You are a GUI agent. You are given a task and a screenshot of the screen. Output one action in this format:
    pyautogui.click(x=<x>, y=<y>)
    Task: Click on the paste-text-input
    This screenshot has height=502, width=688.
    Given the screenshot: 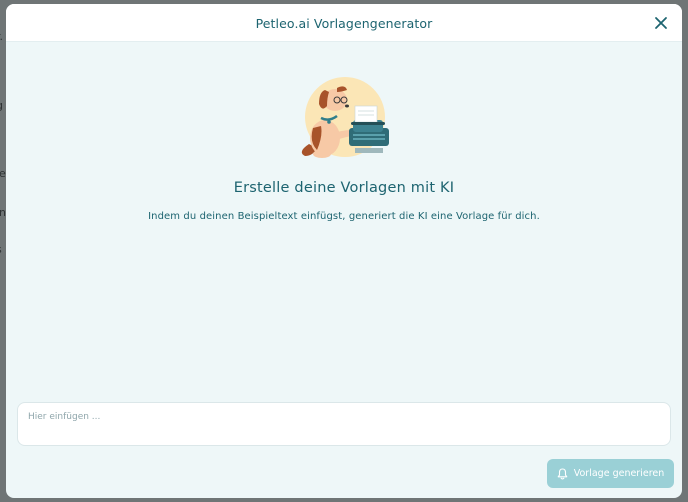 What is the action you would take?
    pyautogui.click(x=344, y=424)
    